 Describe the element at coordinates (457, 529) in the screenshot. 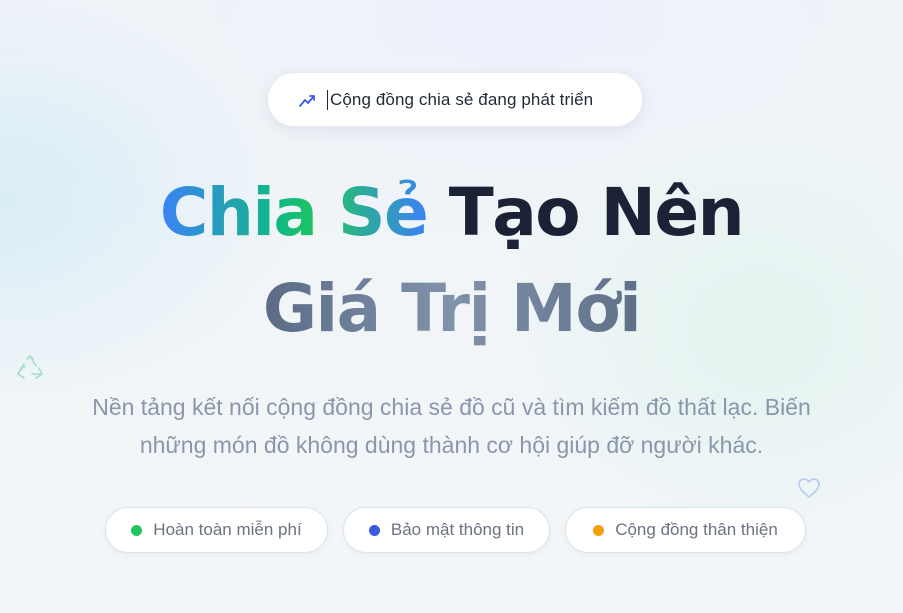

I see `feature-chip-label: Bảo mật thông tin` at that location.